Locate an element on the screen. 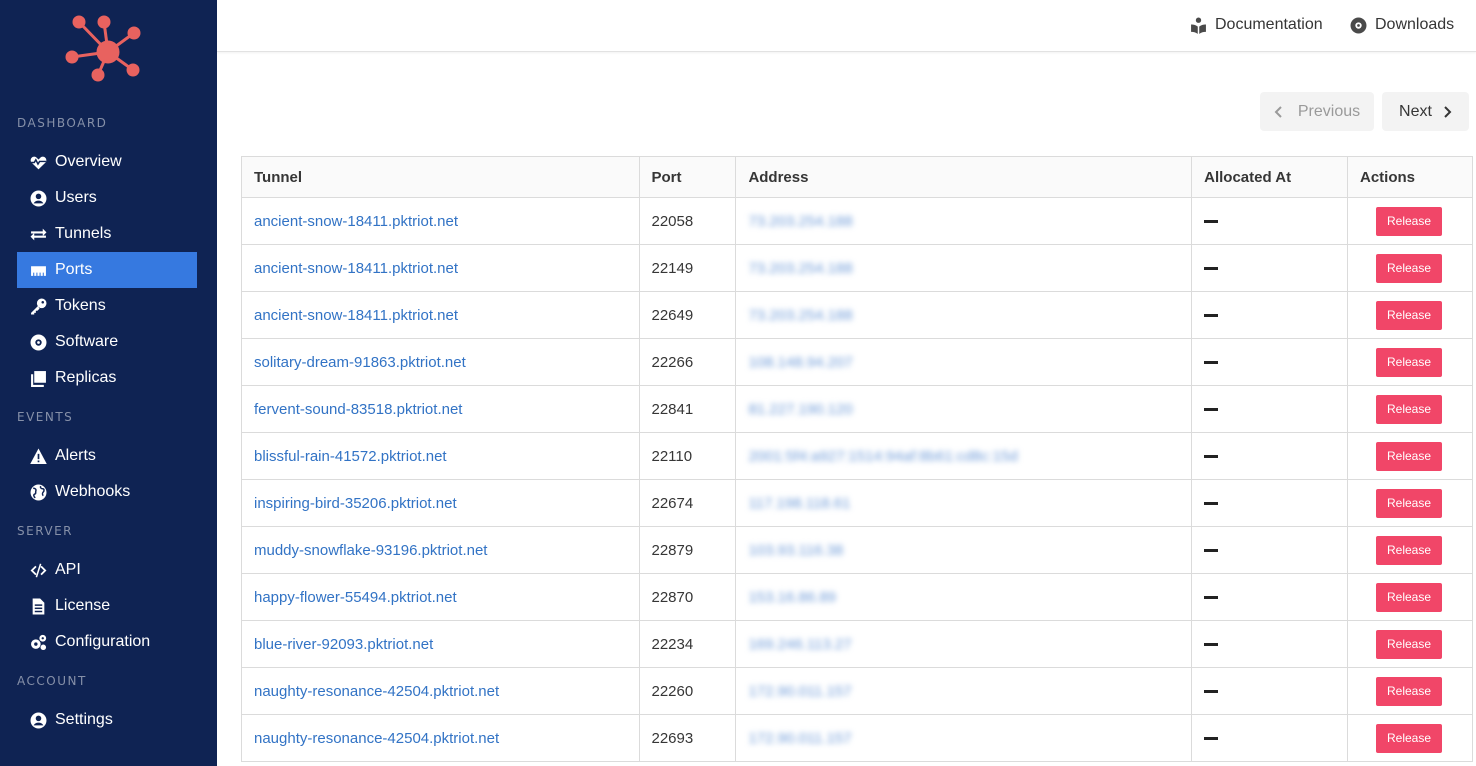 This screenshot has height=766, width=1476. logo-icon is located at coordinates (104, 50).